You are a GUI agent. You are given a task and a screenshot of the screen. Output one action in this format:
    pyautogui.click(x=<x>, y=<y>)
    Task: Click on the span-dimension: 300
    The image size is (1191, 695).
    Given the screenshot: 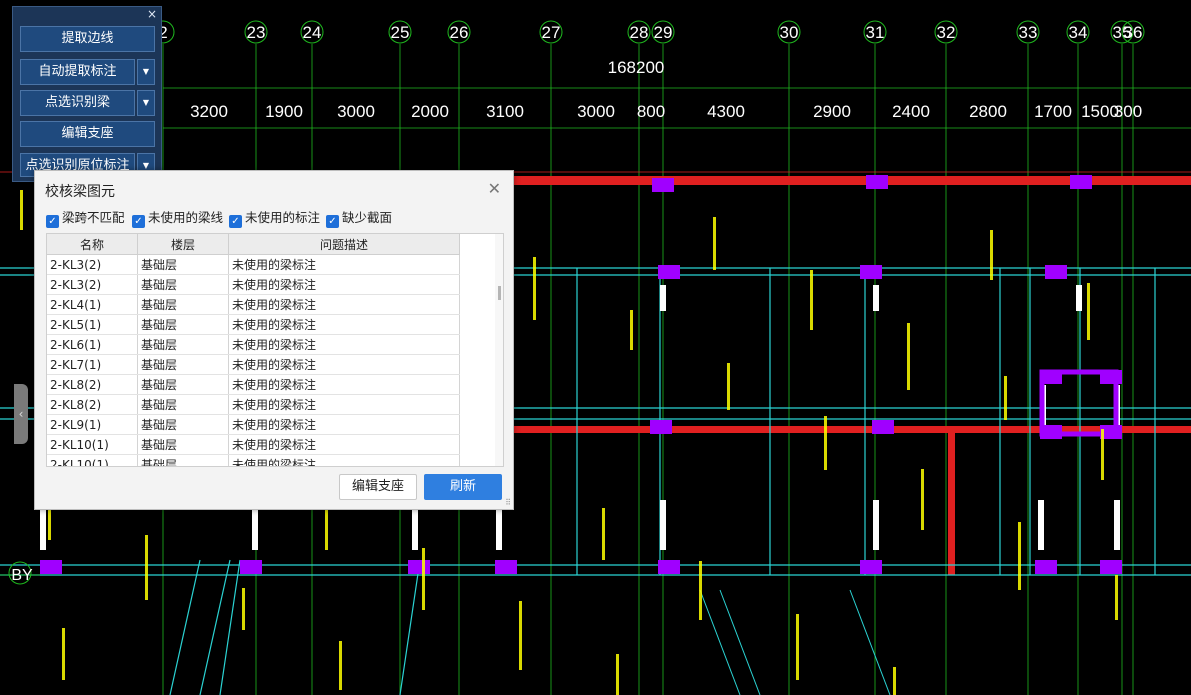 What is the action you would take?
    pyautogui.click(x=1128, y=111)
    